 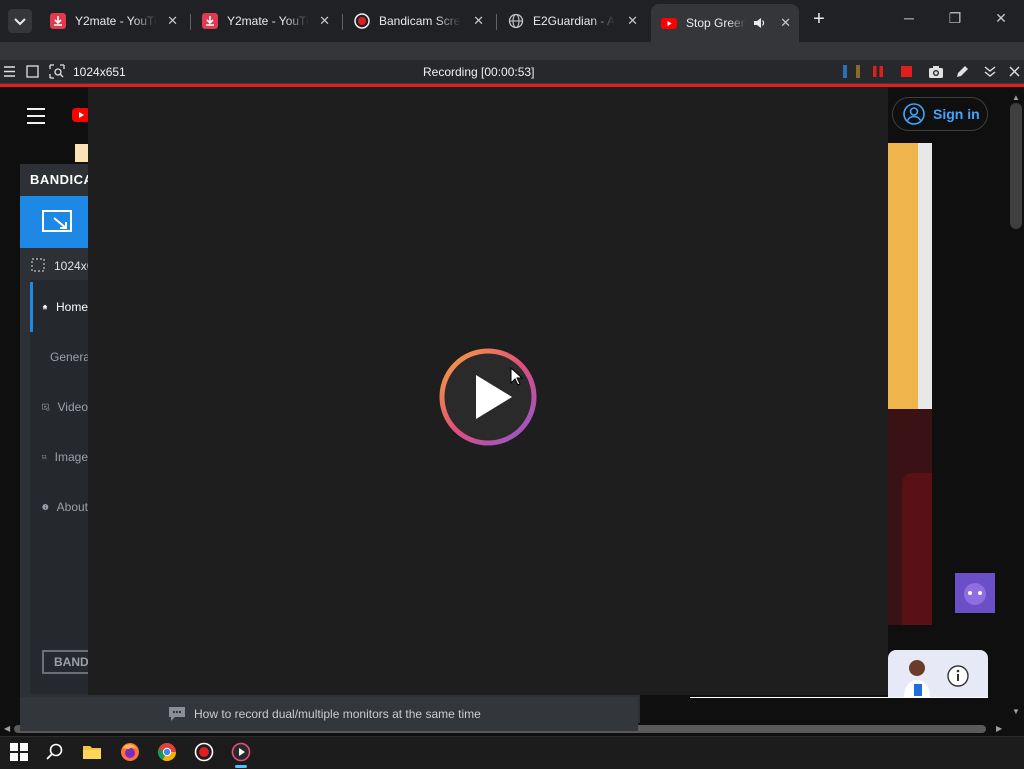 I want to click on recording-toolbar: 1024x651 Recording [00:00:53], so click(x=512, y=72).